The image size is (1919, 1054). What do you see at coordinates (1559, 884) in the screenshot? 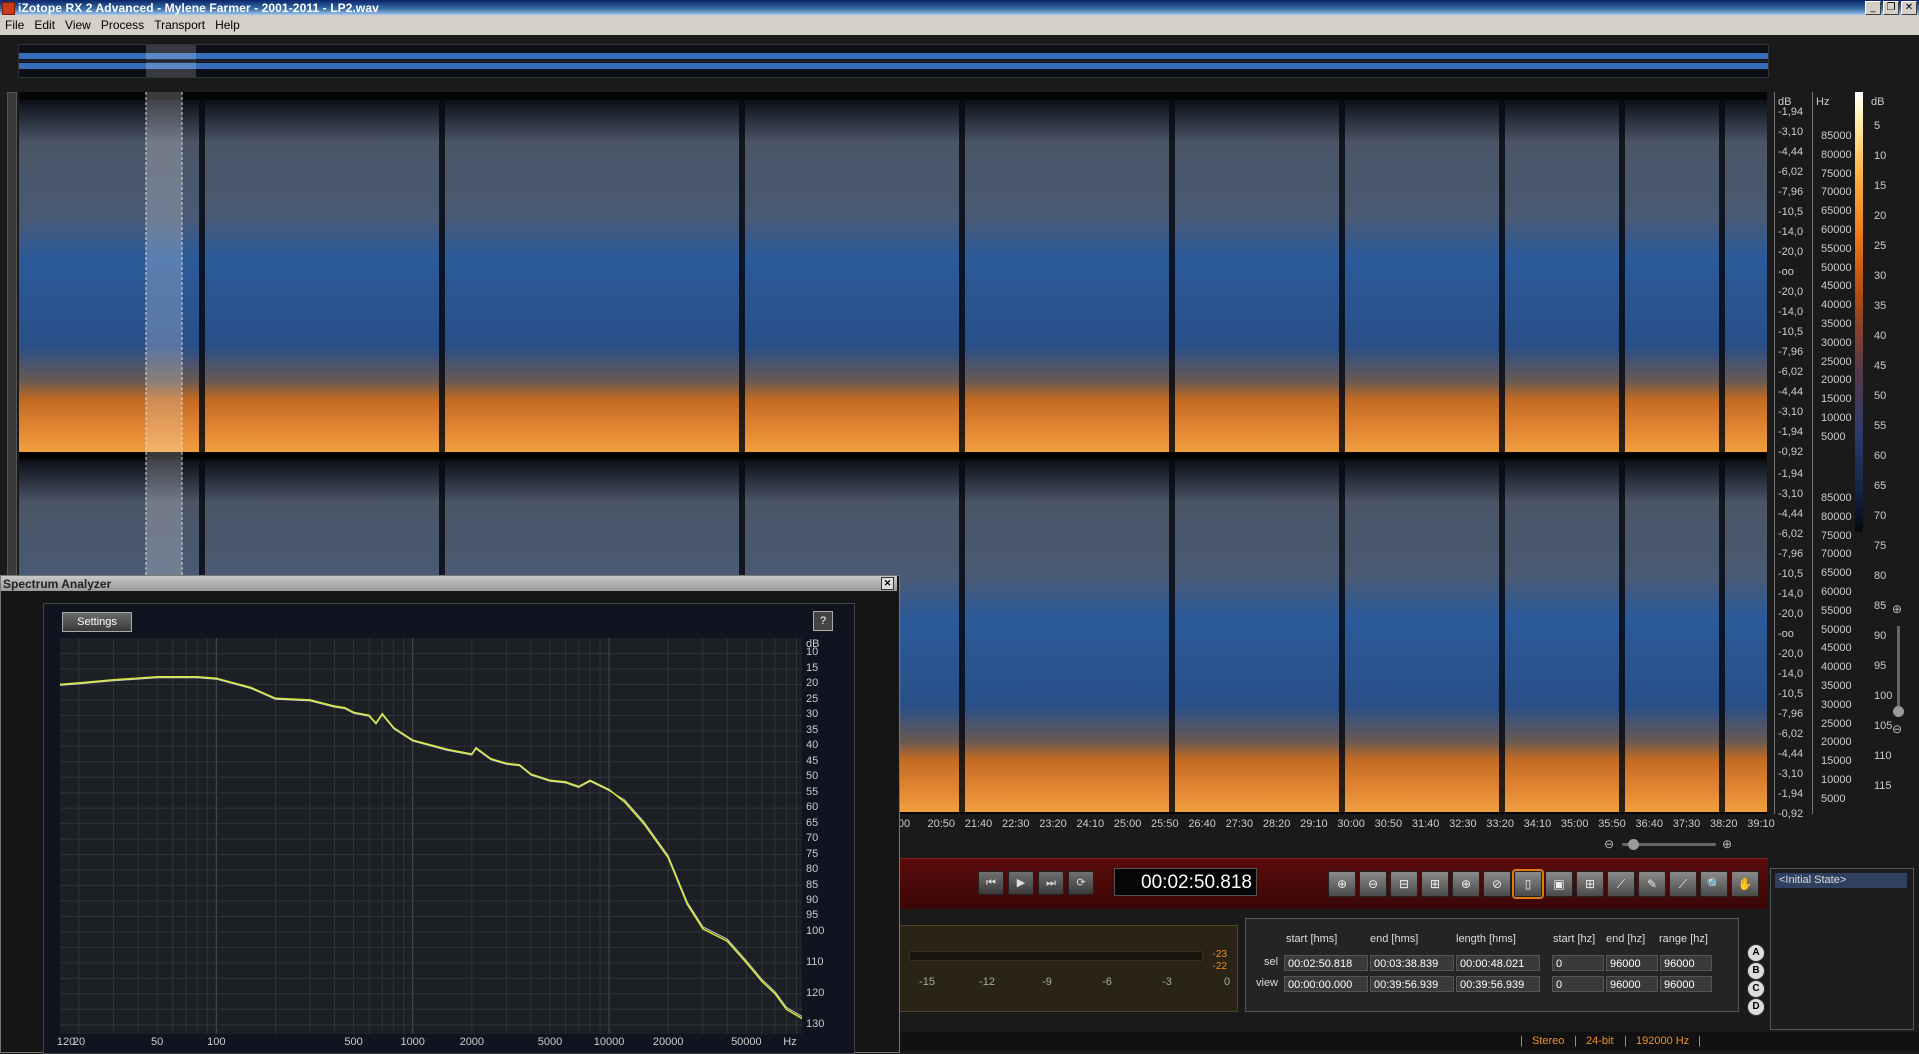
I see `rect-select-icon: ▣` at bounding box center [1559, 884].